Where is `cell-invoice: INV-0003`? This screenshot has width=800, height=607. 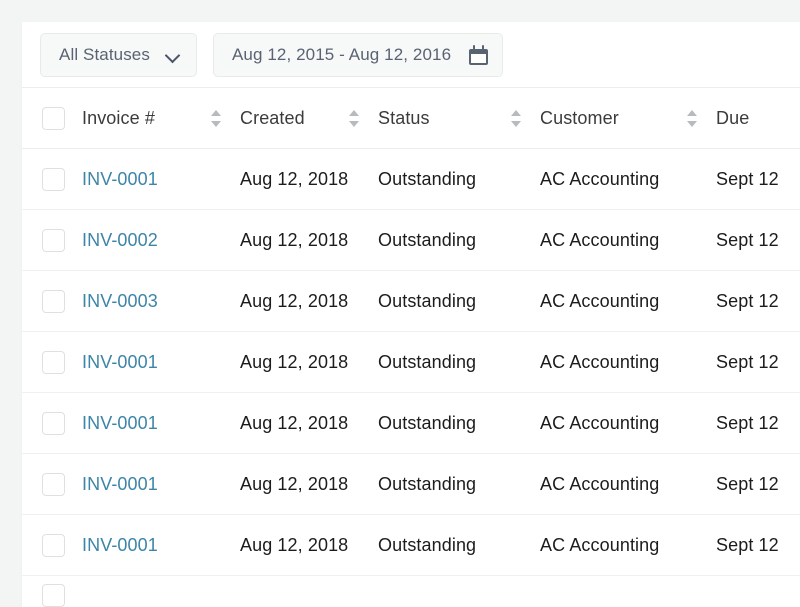 cell-invoice: INV-0003 is located at coordinates (161, 301).